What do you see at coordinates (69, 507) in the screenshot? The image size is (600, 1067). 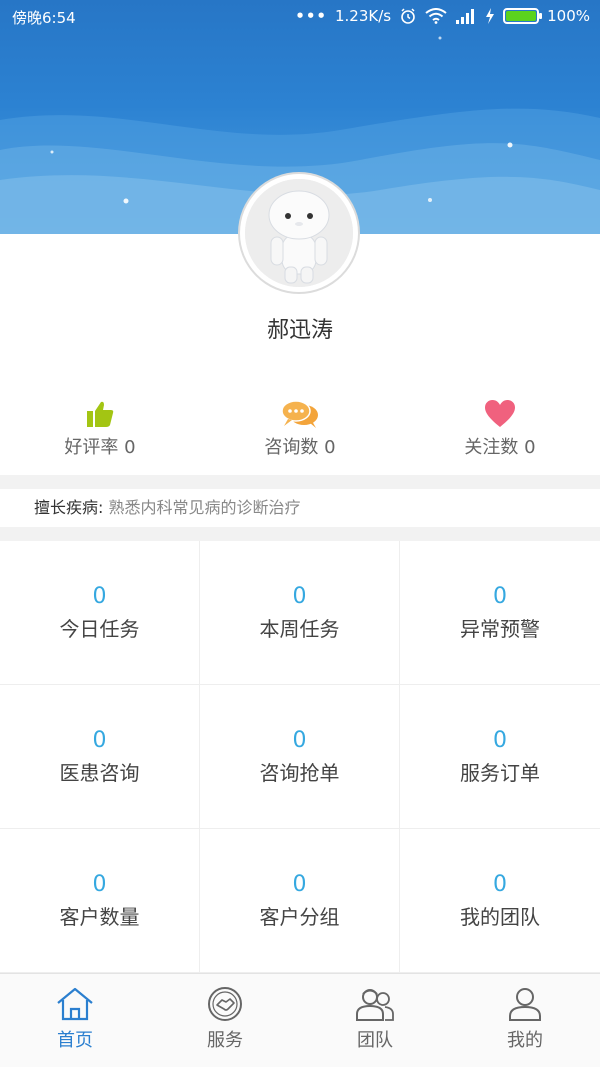 I see `specialty-label: 擅长疾病:` at bounding box center [69, 507].